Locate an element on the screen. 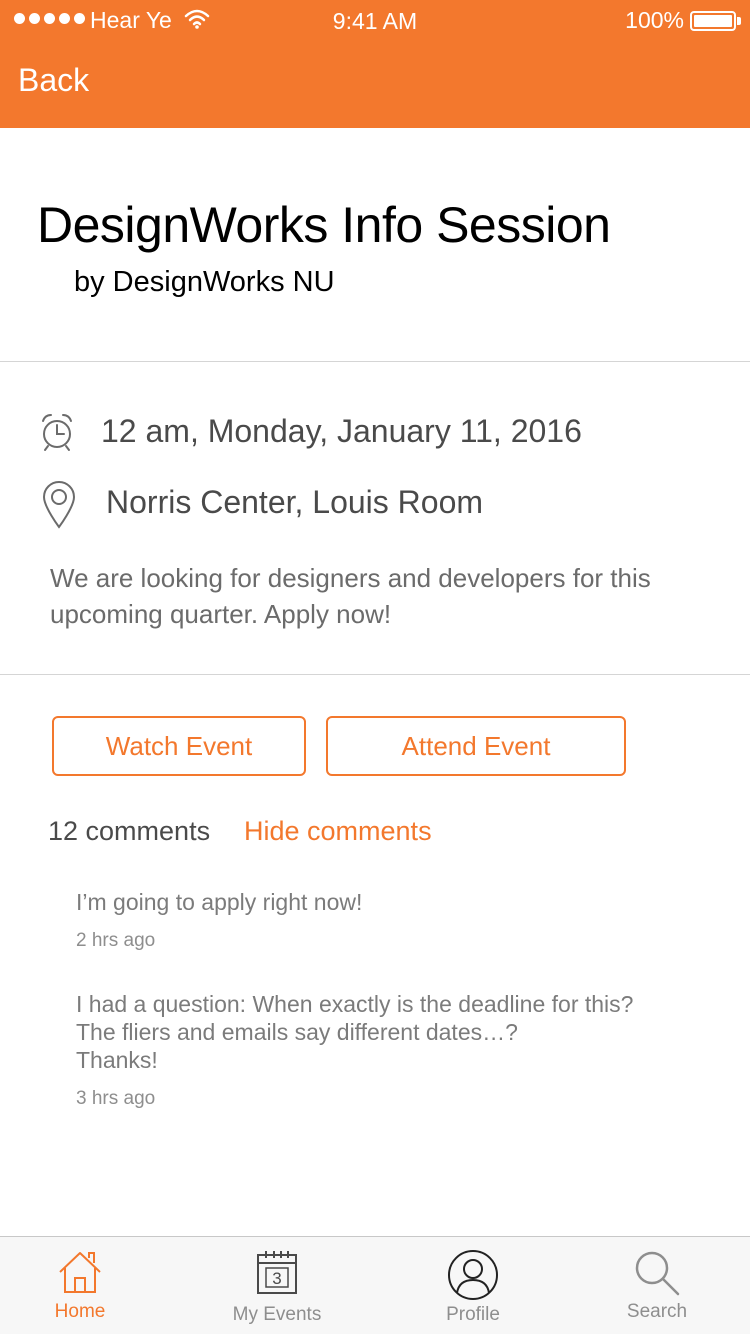 Image resolution: width=750 pixels, height=1334 pixels. tab-home: Home is located at coordinates (80, 1285).